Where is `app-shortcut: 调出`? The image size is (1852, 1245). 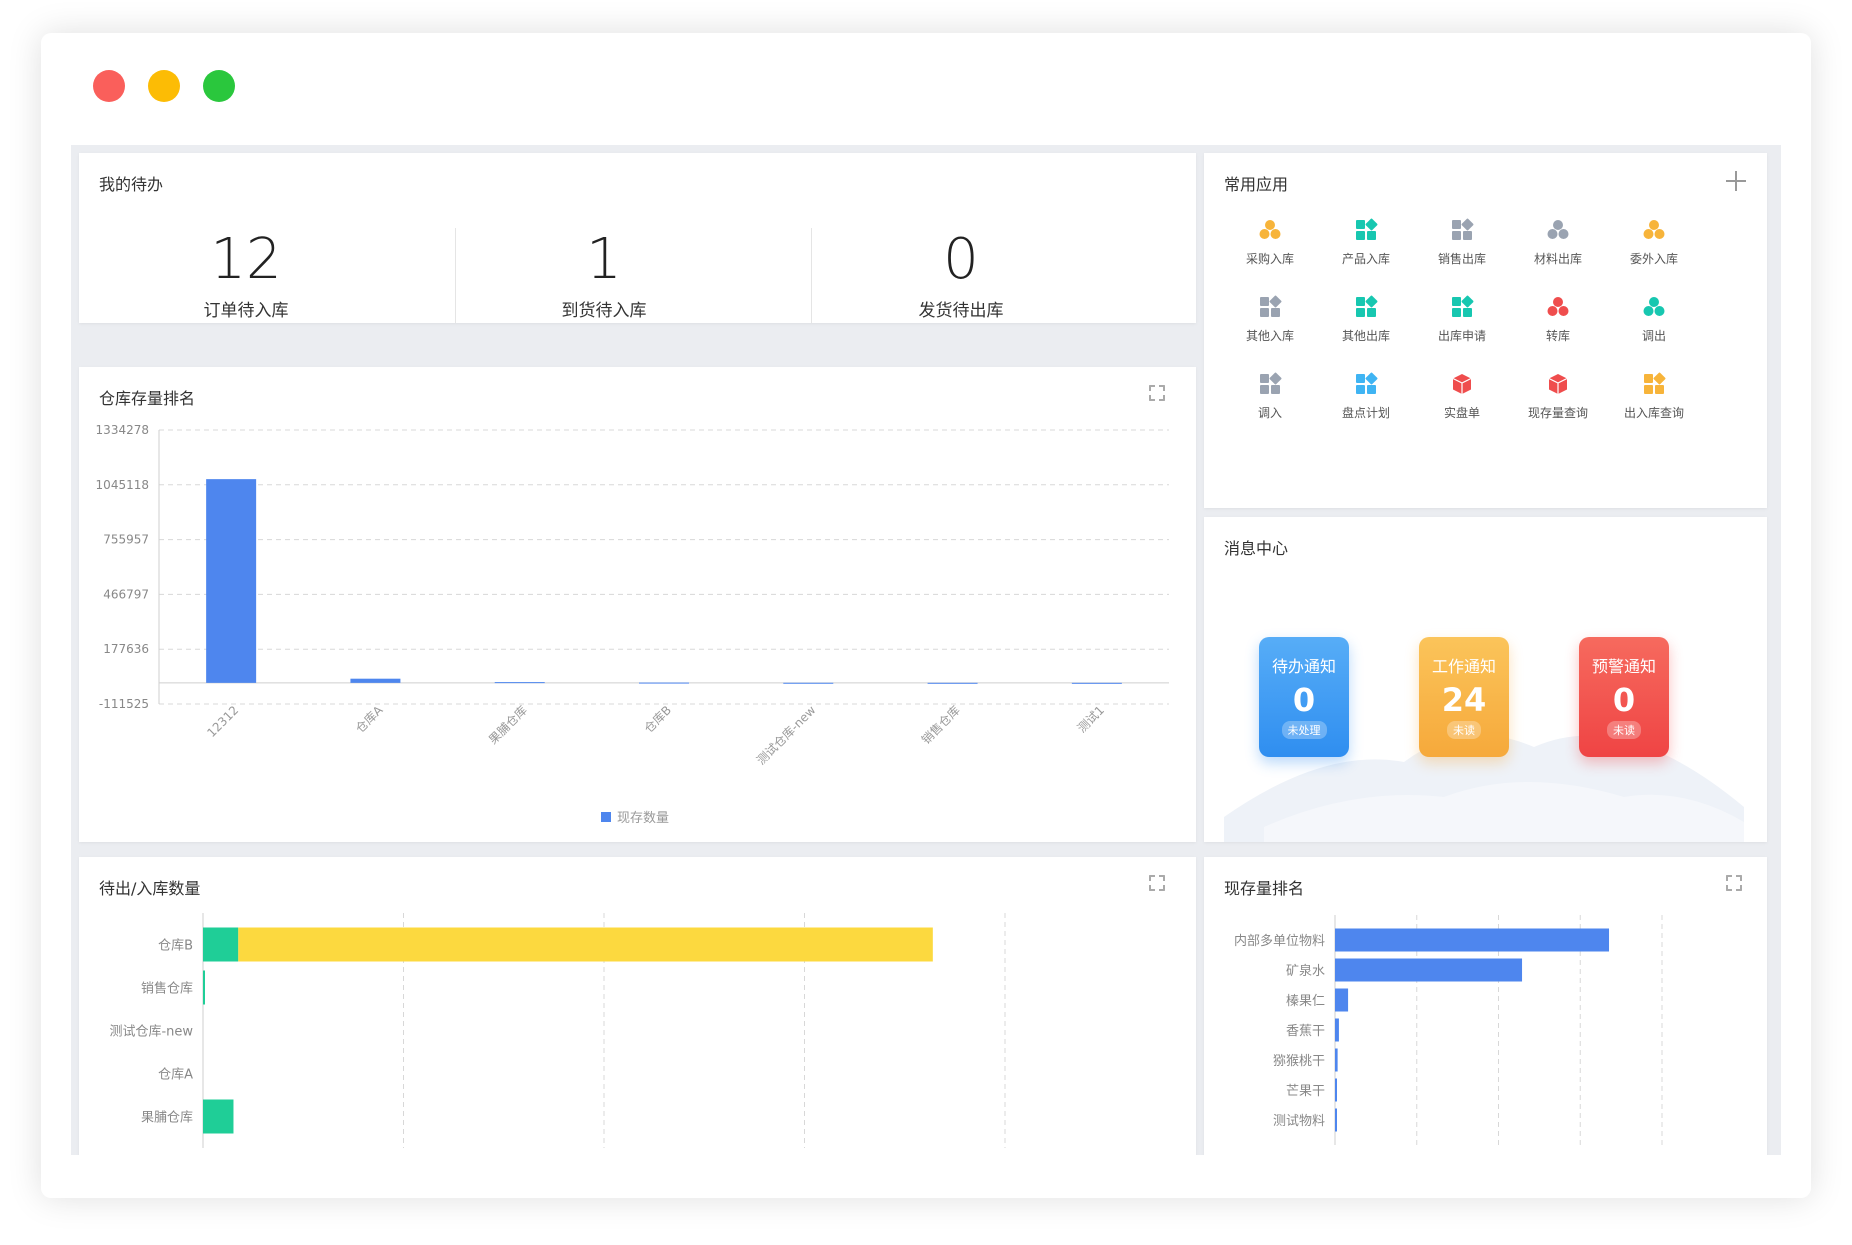
app-shortcut: 调出 is located at coordinates (1654, 319).